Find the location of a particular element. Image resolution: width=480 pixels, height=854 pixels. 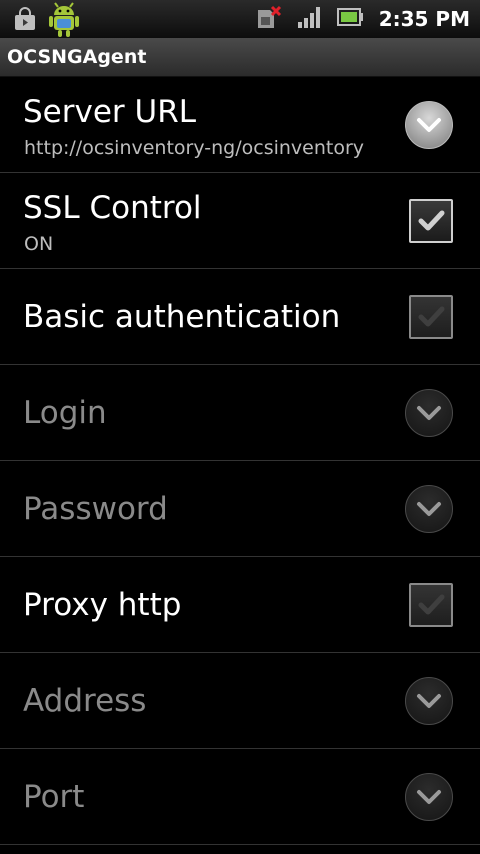

pref-basic-authentication: Basic authentication is located at coordinates (240, 317).